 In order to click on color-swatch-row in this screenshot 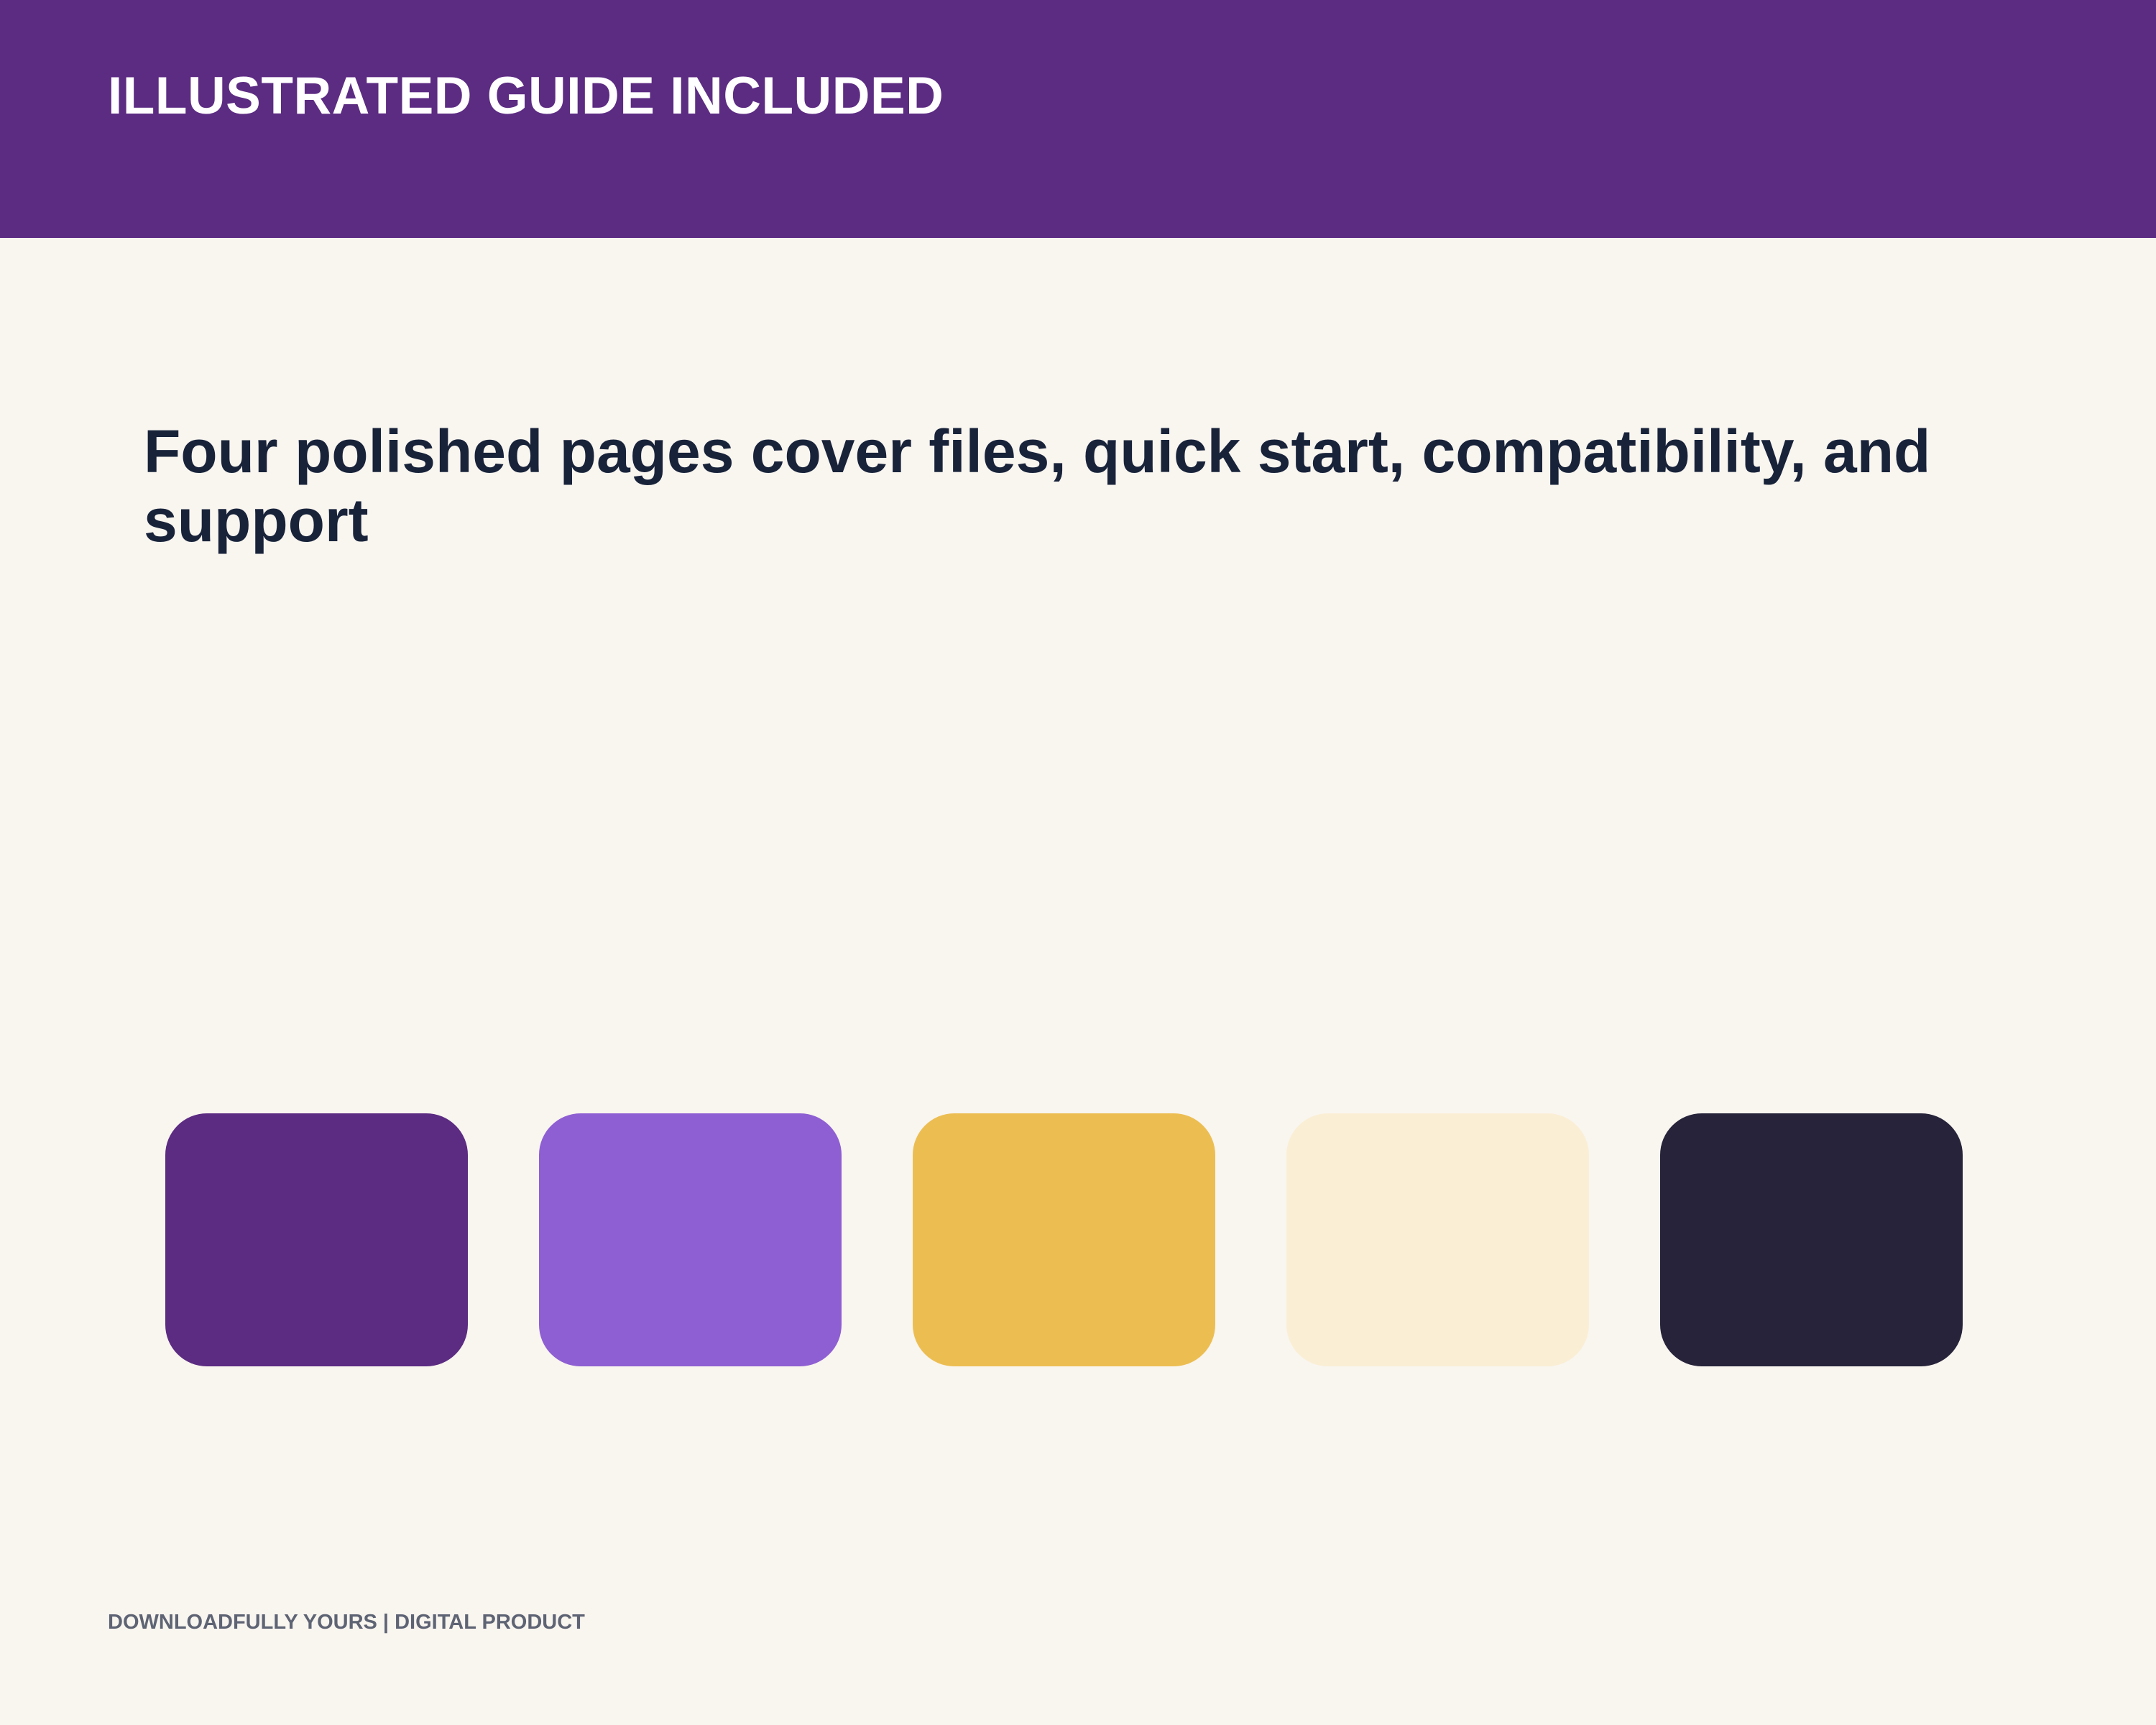, I will do `click(1064, 1239)`.